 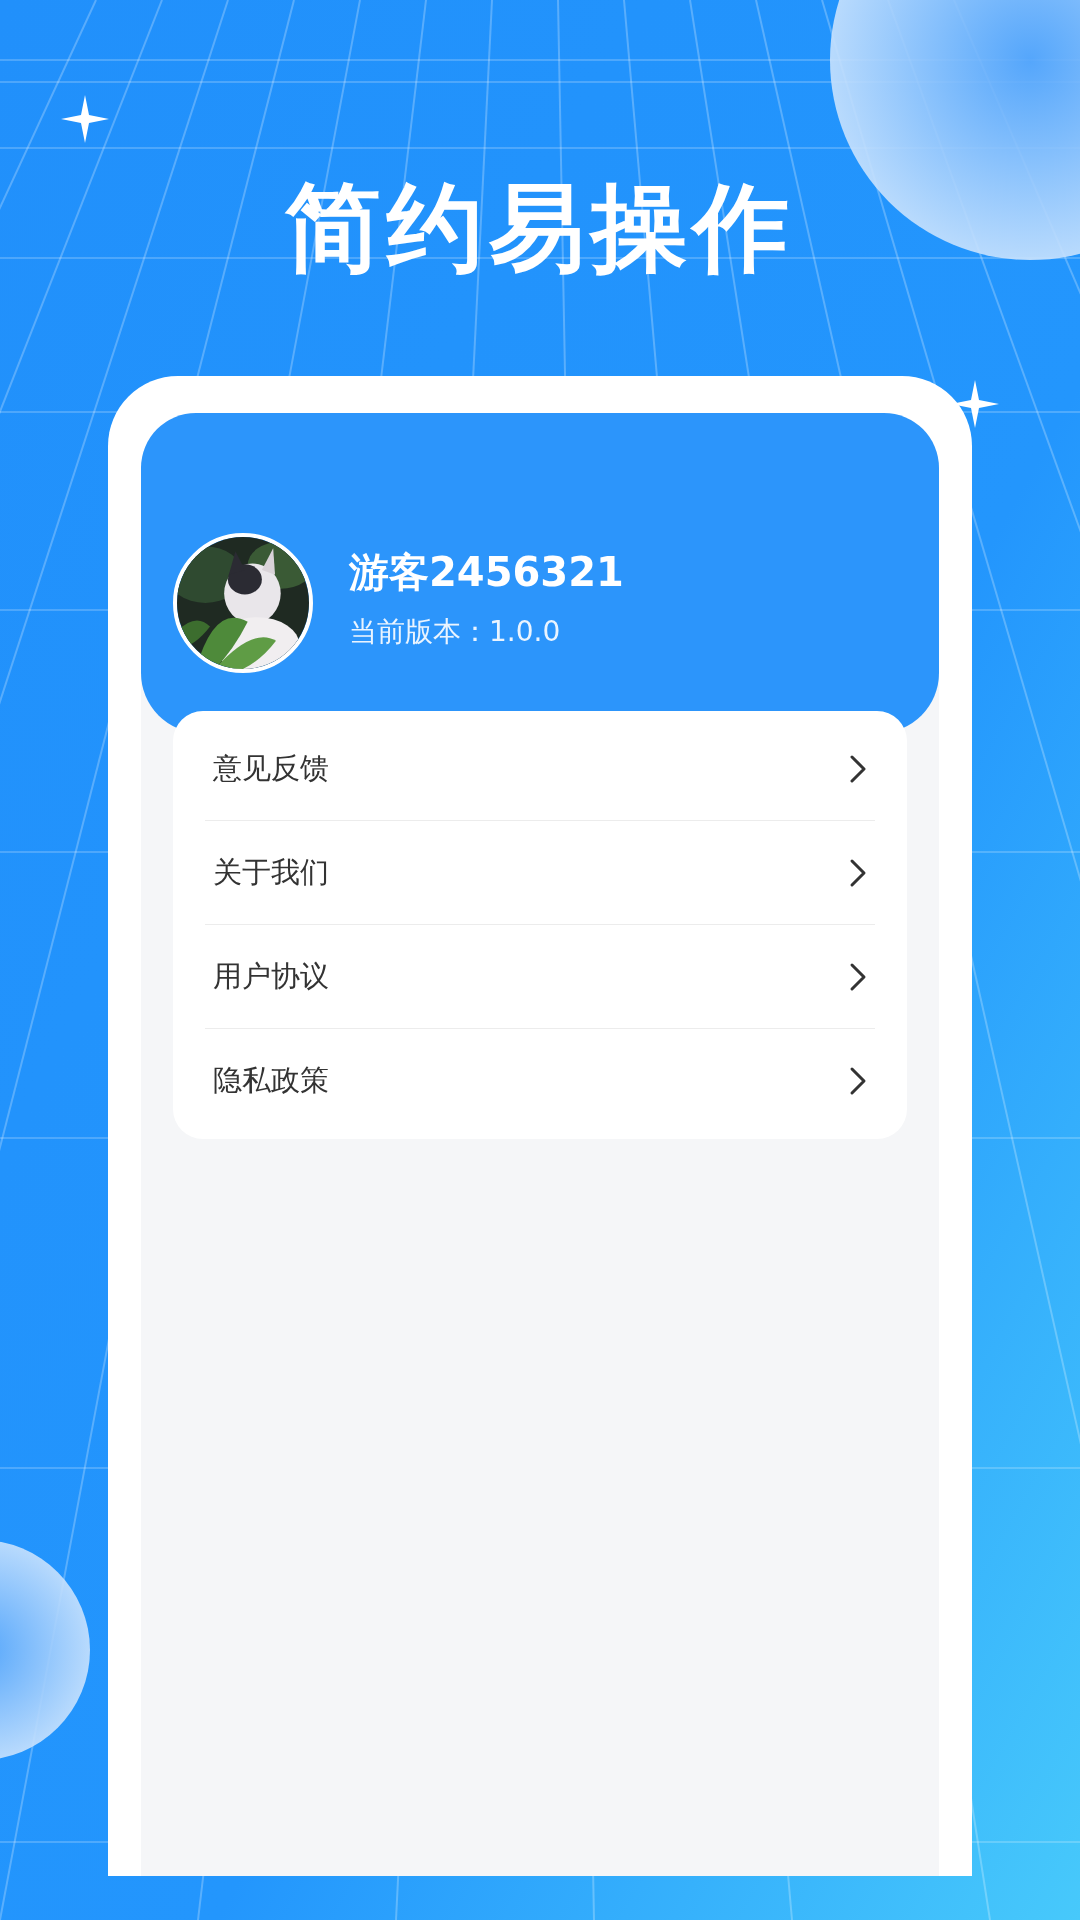 What do you see at coordinates (540, 228) in the screenshot?
I see `headline: 简约易操作` at bounding box center [540, 228].